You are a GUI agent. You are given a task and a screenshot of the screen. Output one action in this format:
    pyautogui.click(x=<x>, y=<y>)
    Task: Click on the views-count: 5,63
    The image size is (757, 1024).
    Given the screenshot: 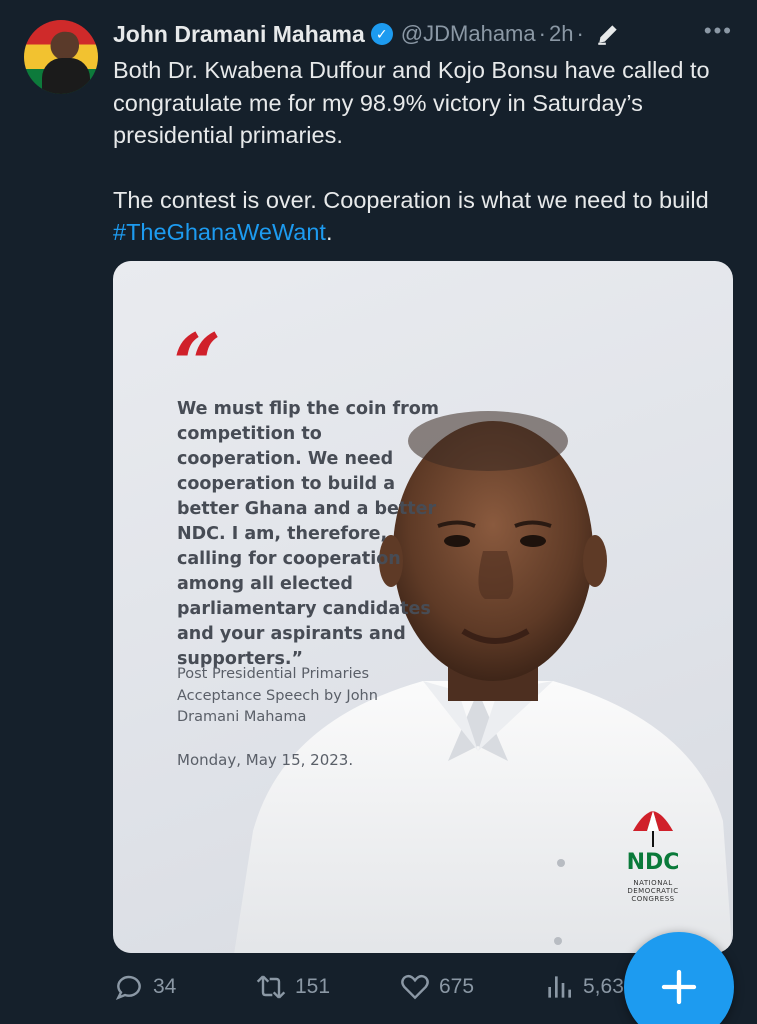 What is the action you would take?
    pyautogui.click(x=603, y=986)
    